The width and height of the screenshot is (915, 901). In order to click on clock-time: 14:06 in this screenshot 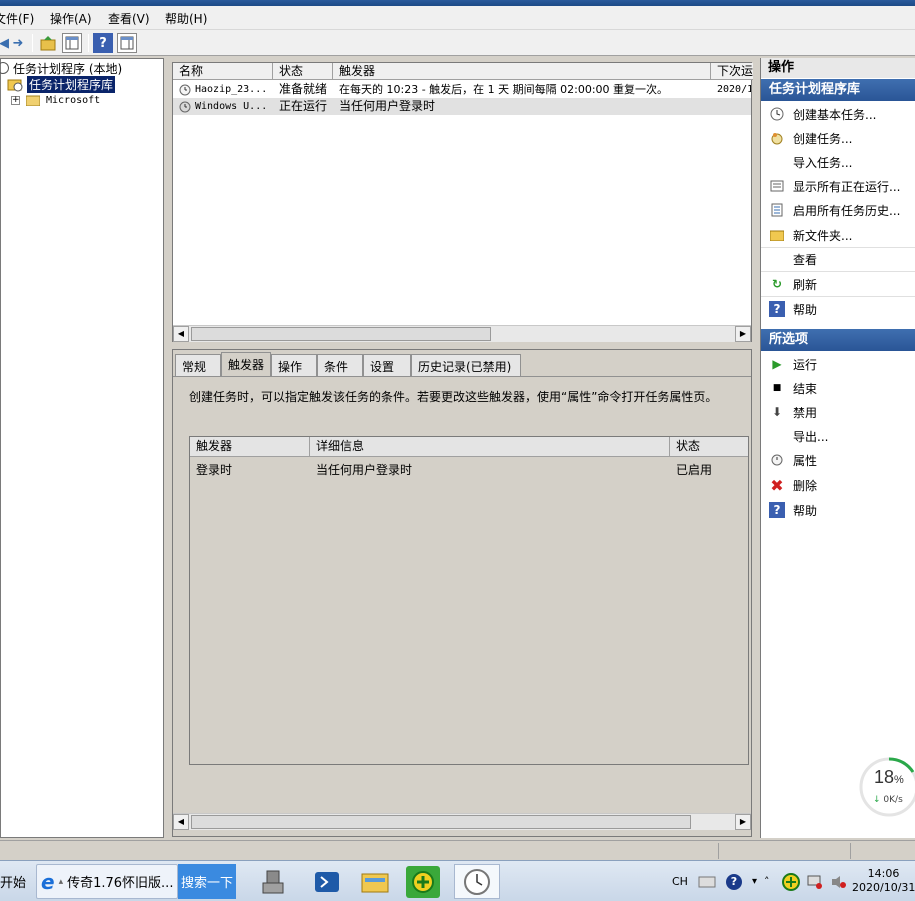, I will do `click(883, 873)`.